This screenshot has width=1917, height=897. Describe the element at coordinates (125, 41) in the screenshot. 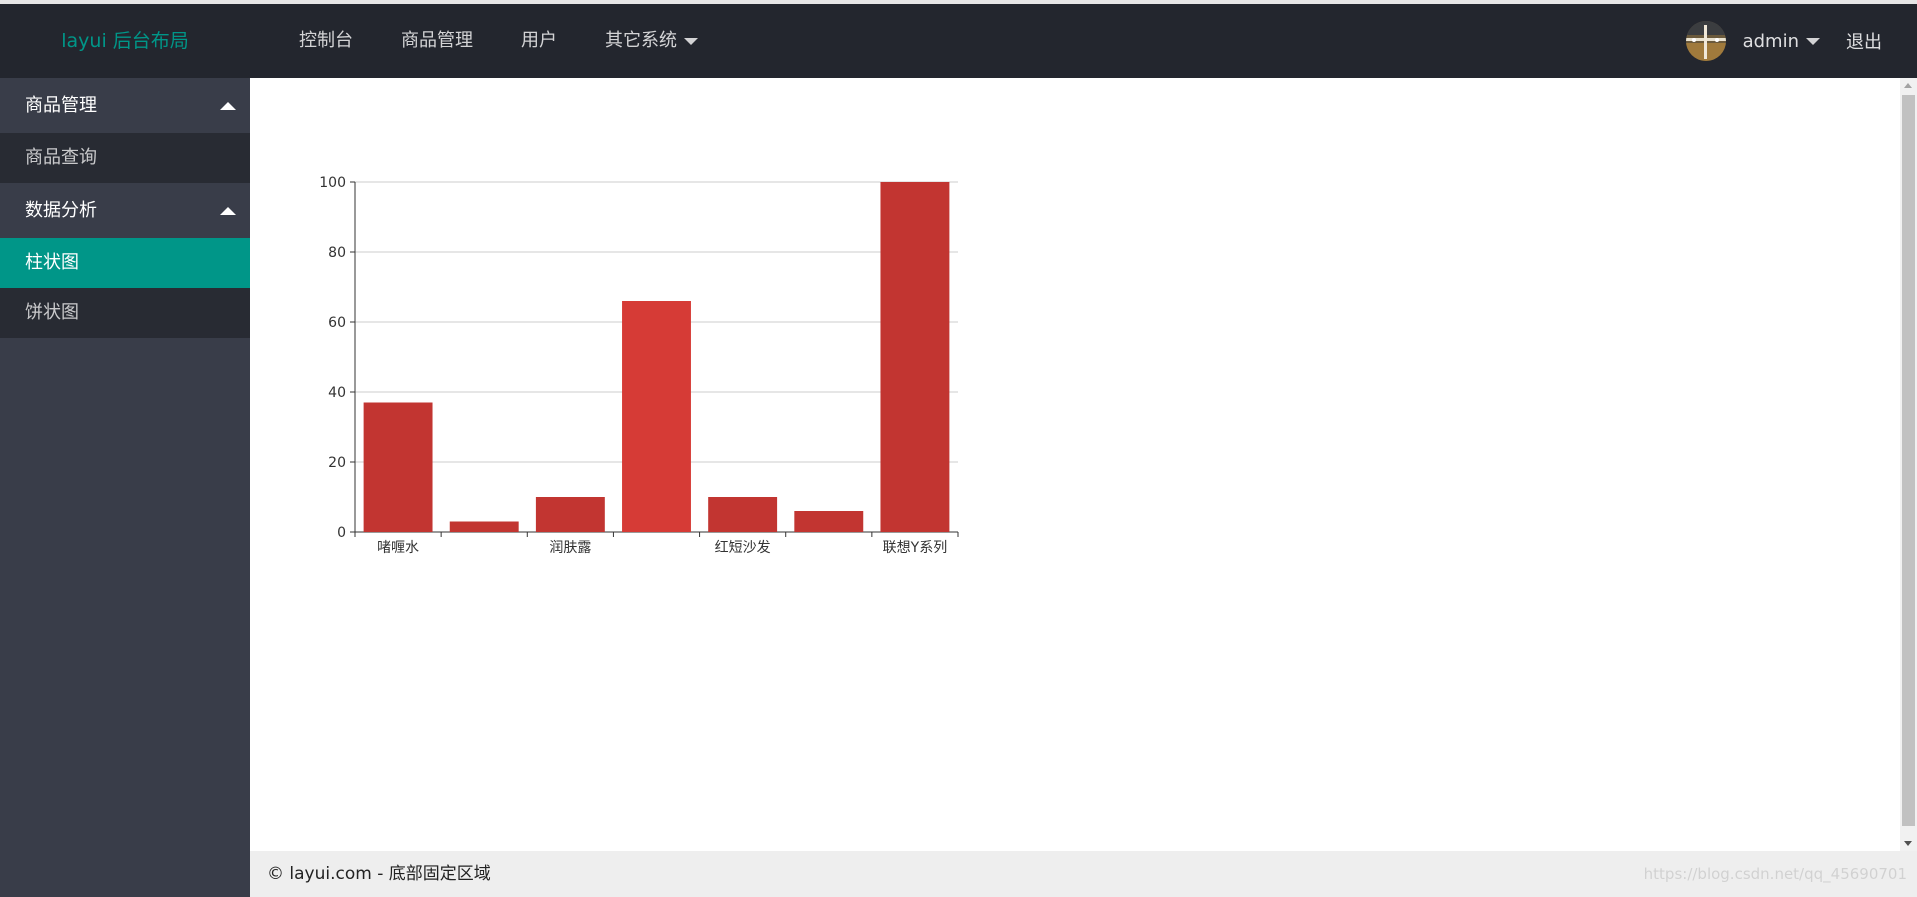

I see `app-logo: layui 后台布局` at that location.